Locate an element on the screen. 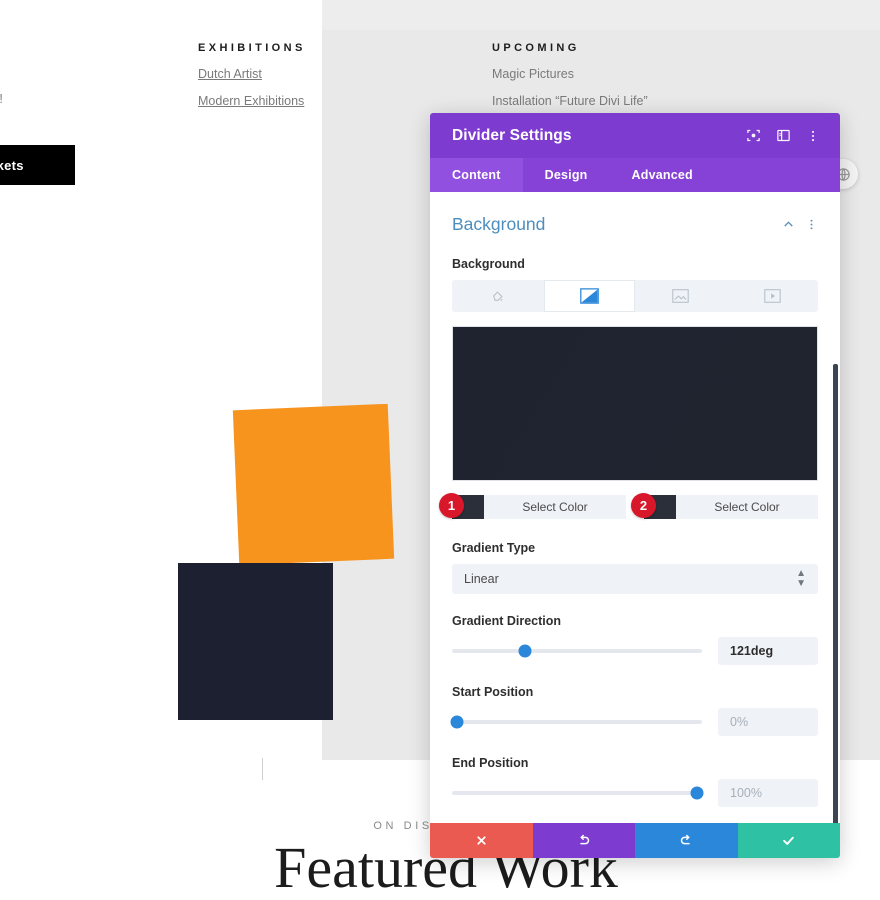 The image size is (880, 900). tickets-button: Tickets is located at coordinates (37, 165).